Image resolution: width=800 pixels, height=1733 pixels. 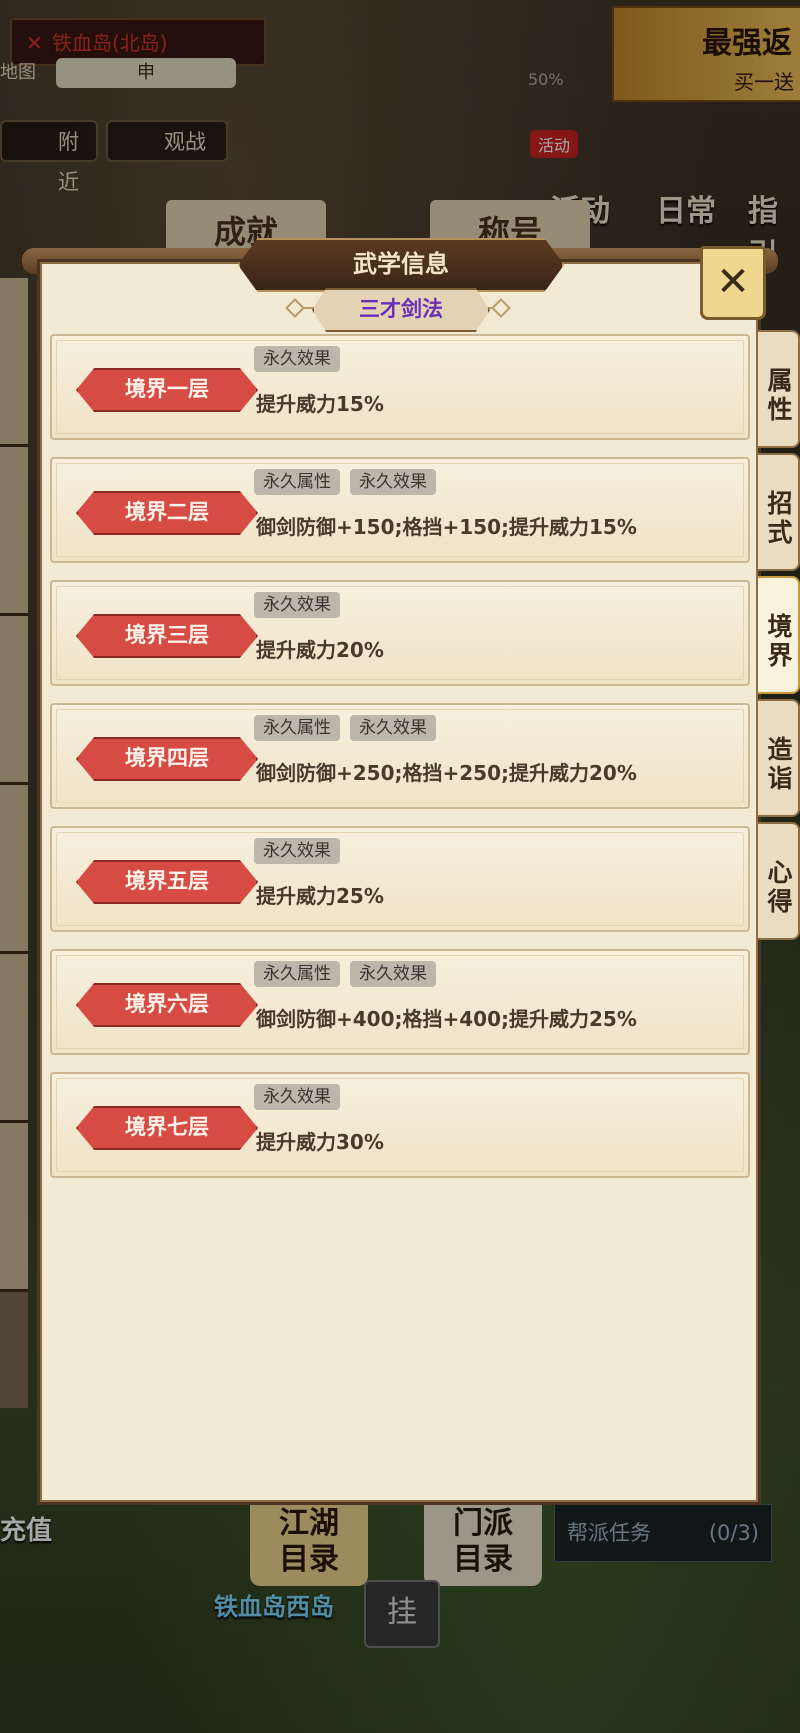 I want to click on realm-effect: 御剑防御+150;格挡+150;提升威力15%, so click(x=446, y=527).